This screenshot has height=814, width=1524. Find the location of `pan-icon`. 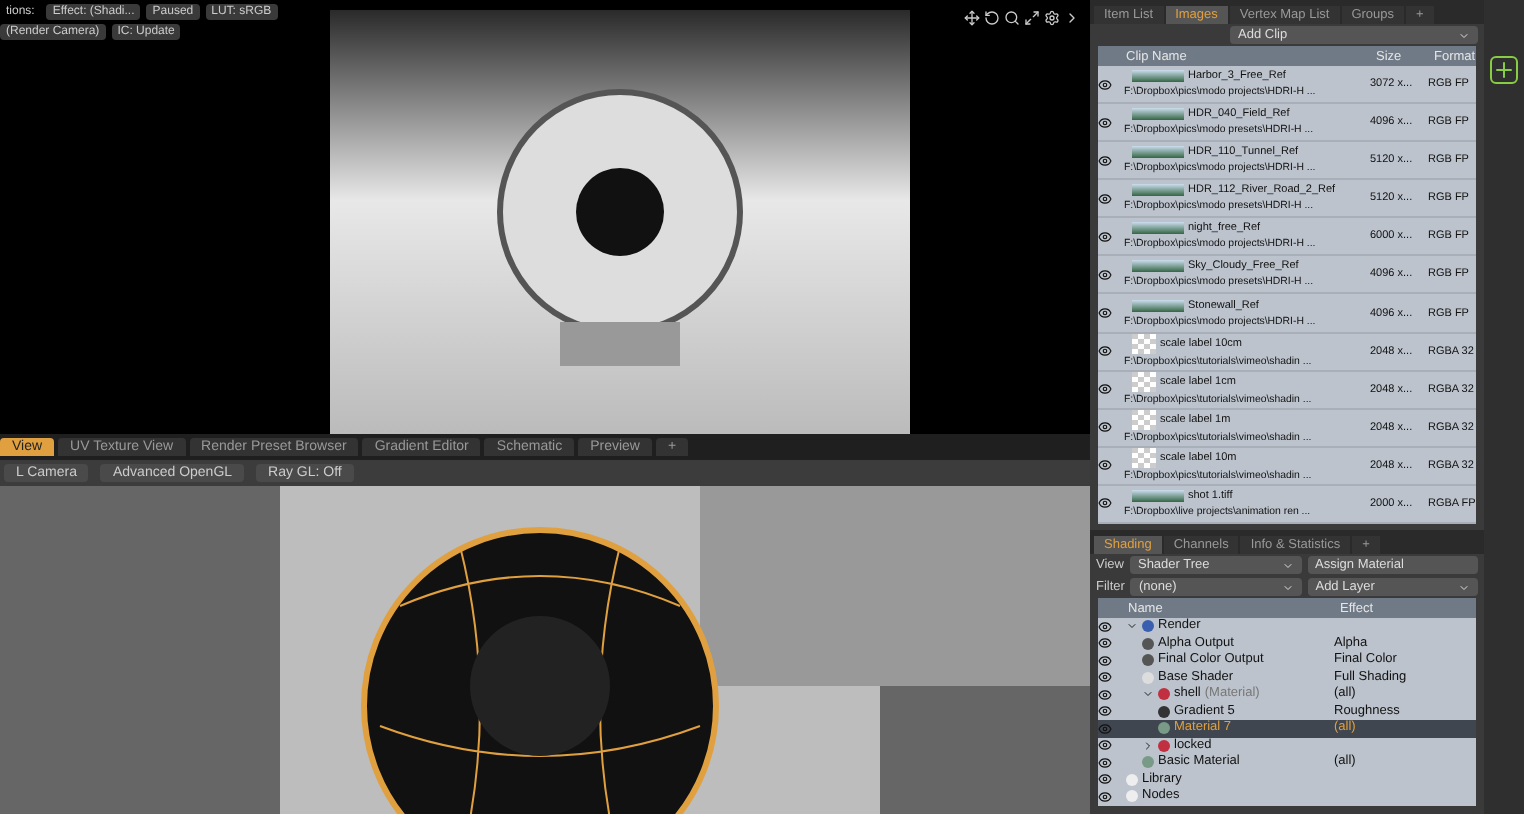

pan-icon is located at coordinates (972, 18).